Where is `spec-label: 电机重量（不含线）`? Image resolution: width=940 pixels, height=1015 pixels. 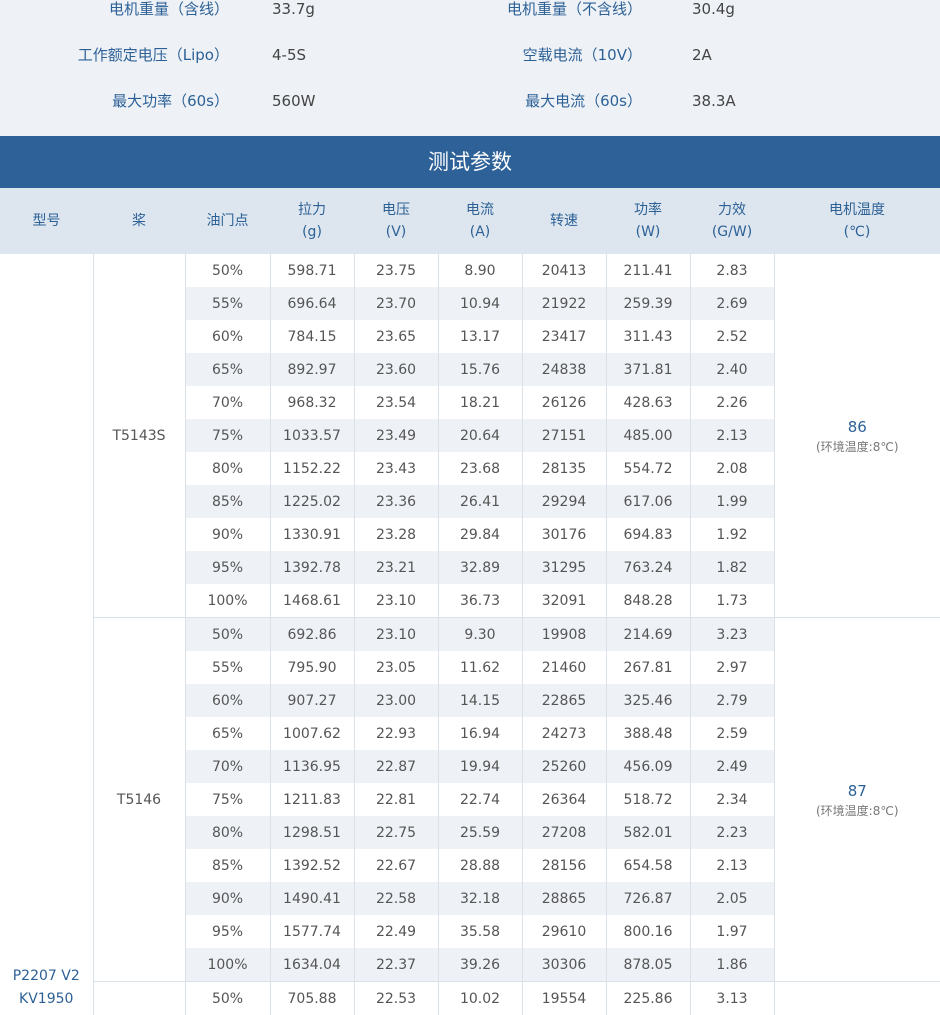
spec-label: 电机重量（不含线） is located at coordinates (574, 10).